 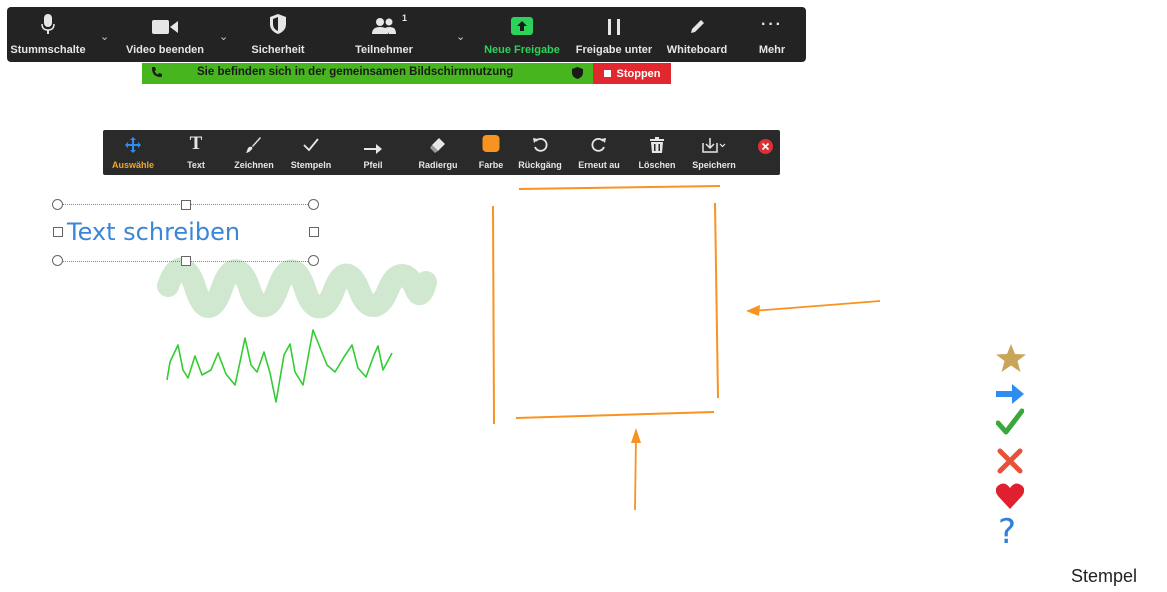 I want to click on arrow-annotation-up, so click(x=636, y=469).